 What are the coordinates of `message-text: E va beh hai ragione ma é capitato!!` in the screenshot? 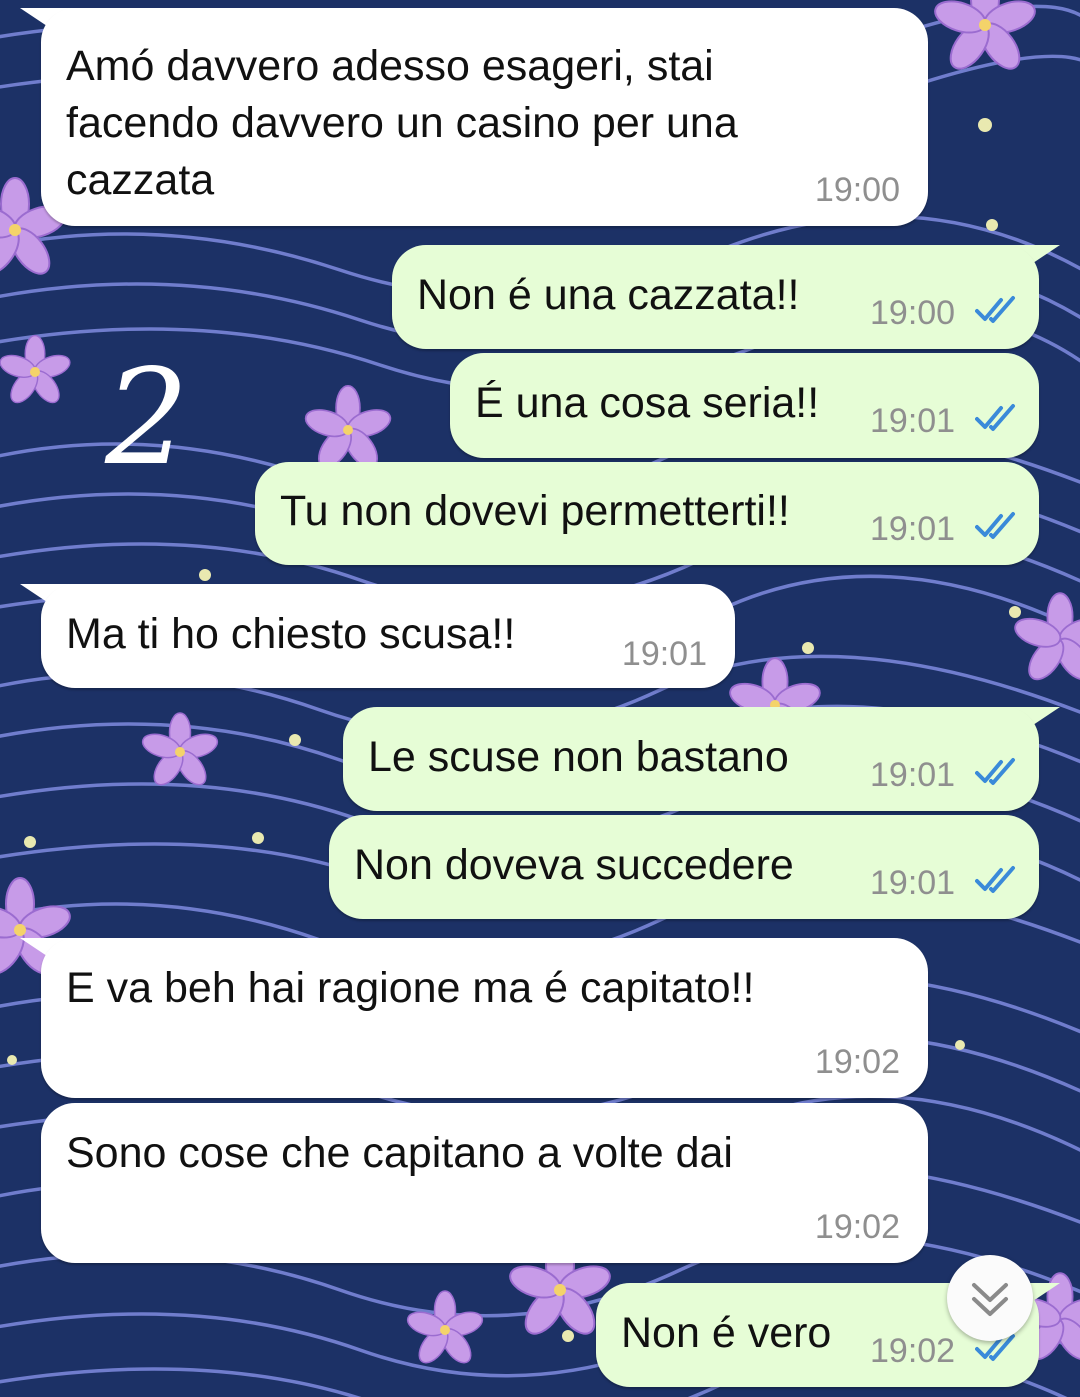 It's located at (410, 988).